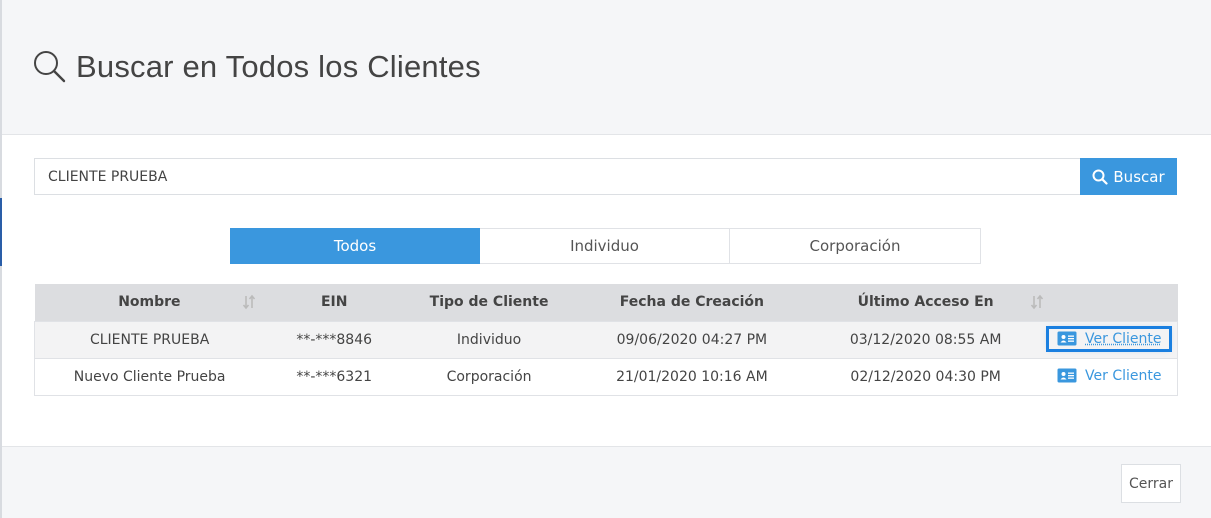  Describe the element at coordinates (489, 340) in the screenshot. I see `cell-tipo: Individuo` at that location.